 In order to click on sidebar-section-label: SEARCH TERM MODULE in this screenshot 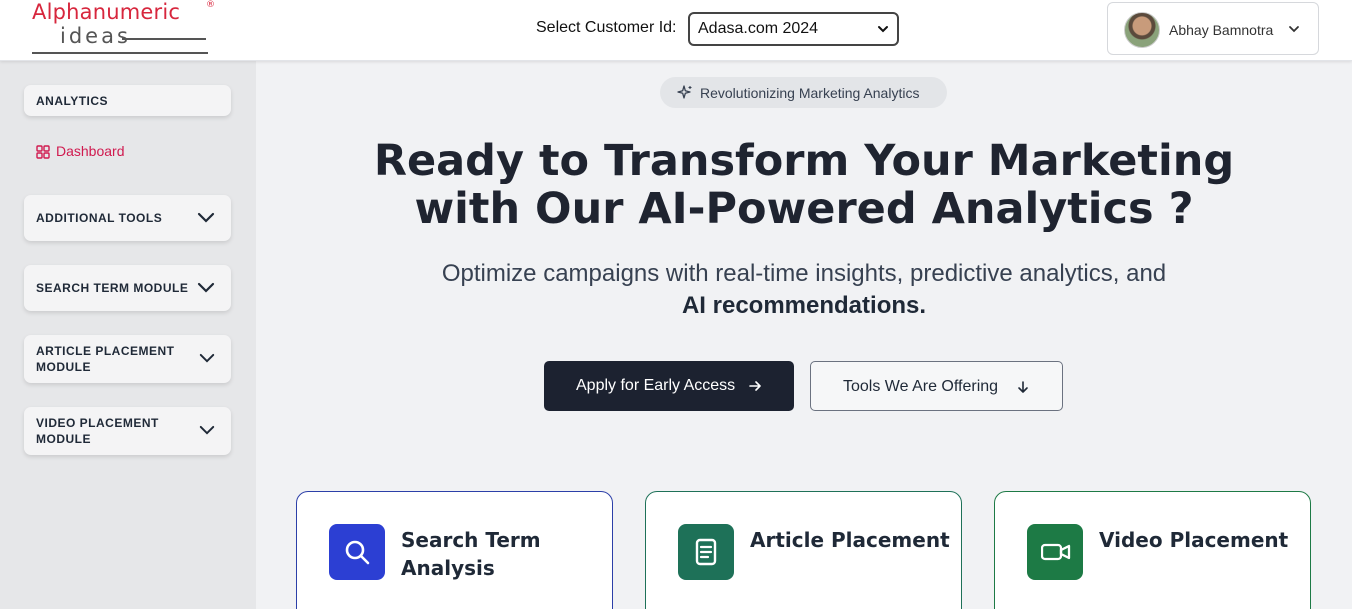, I will do `click(112, 288)`.